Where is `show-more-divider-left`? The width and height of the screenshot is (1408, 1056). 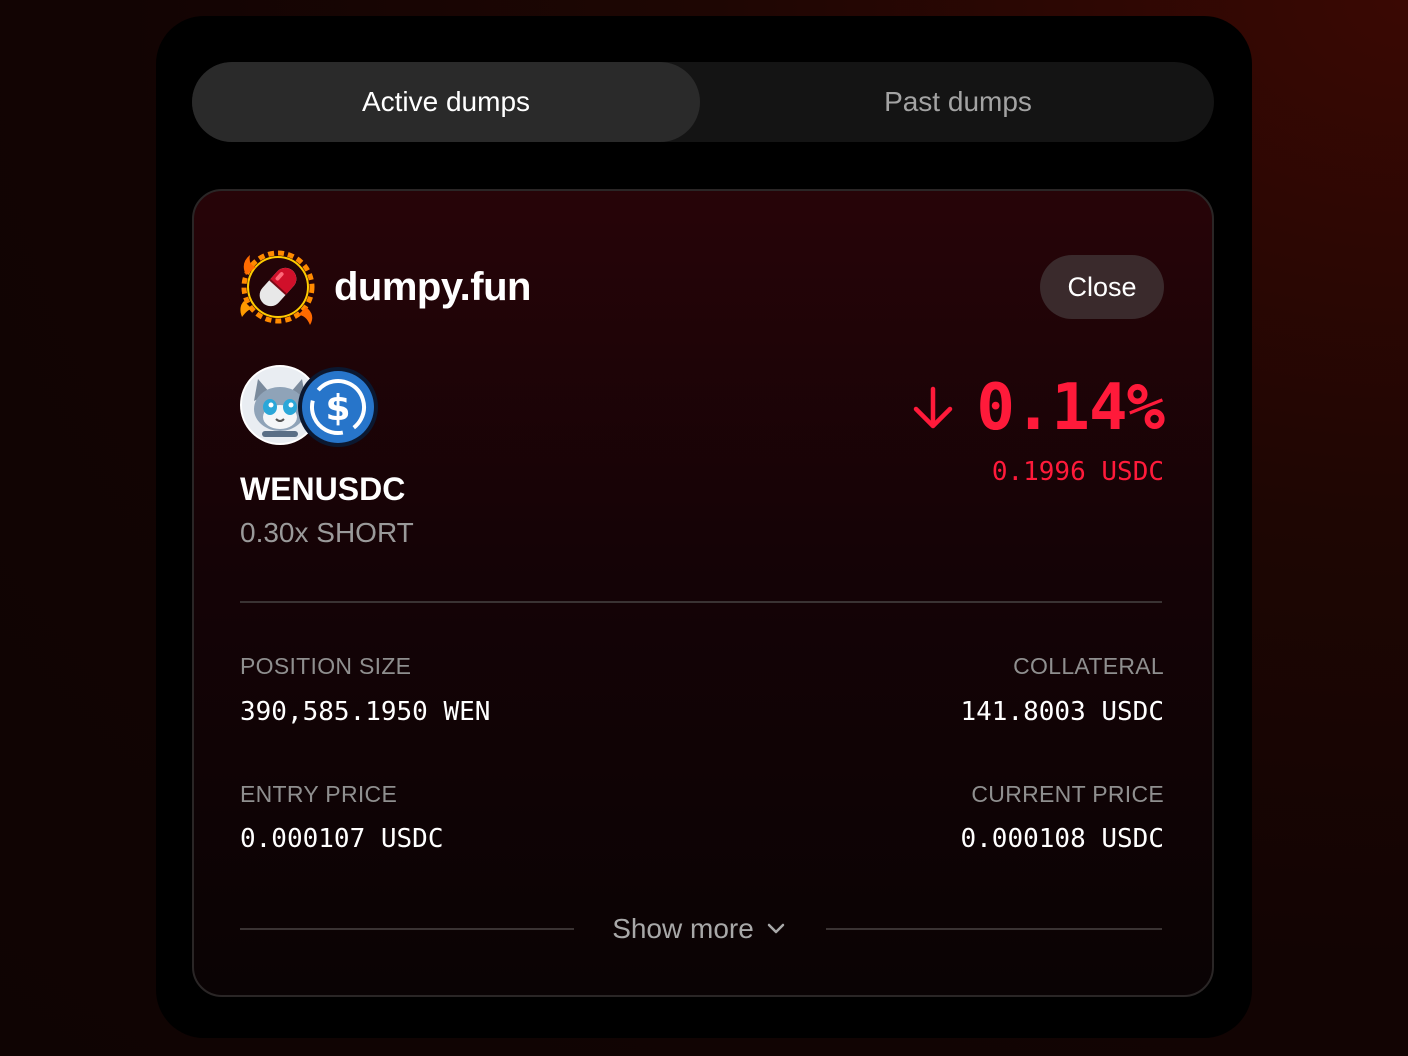
show-more-divider-left is located at coordinates (407, 929).